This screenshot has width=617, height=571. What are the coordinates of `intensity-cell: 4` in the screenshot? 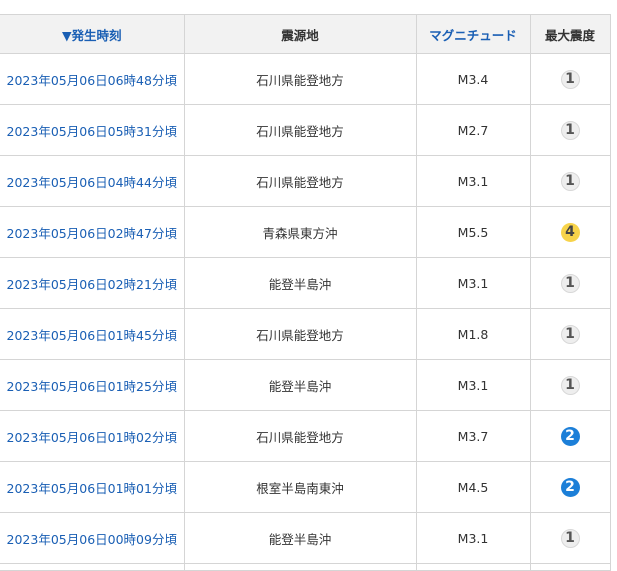 It's located at (570, 232).